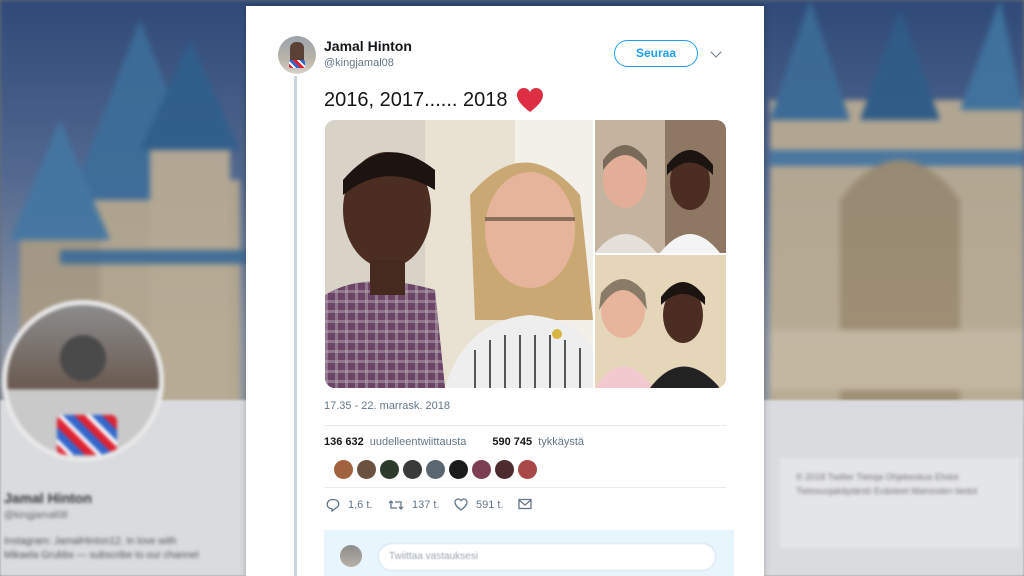 The width and height of the screenshot is (1024, 576). Describe the element at coordinates (295, 326) in the screenshot. I see `thread-line` at that location.